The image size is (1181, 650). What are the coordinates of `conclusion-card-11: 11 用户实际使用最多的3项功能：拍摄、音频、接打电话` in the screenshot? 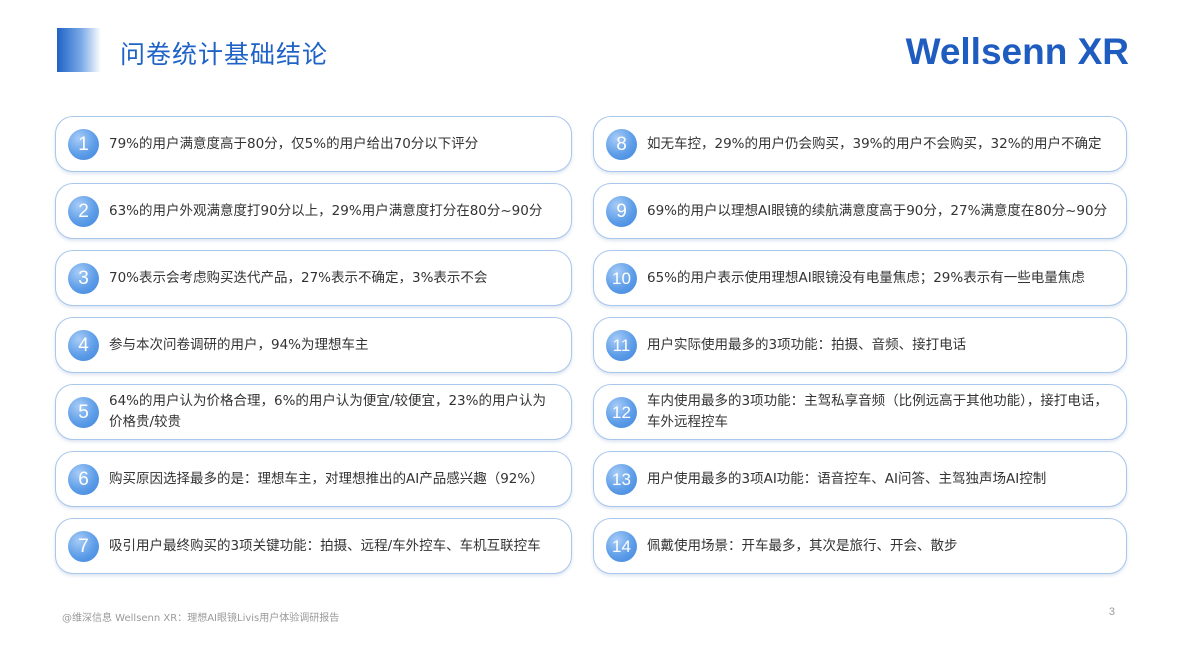 It's located at (860, 345).